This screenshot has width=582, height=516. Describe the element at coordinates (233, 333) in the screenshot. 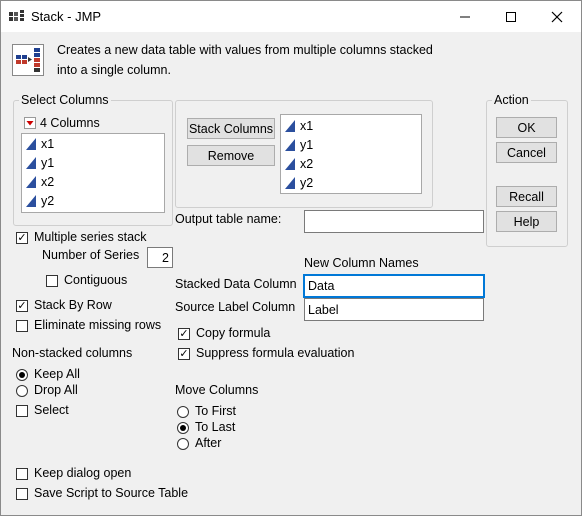

I see `copy-formula-label: Copy formula` at that location.